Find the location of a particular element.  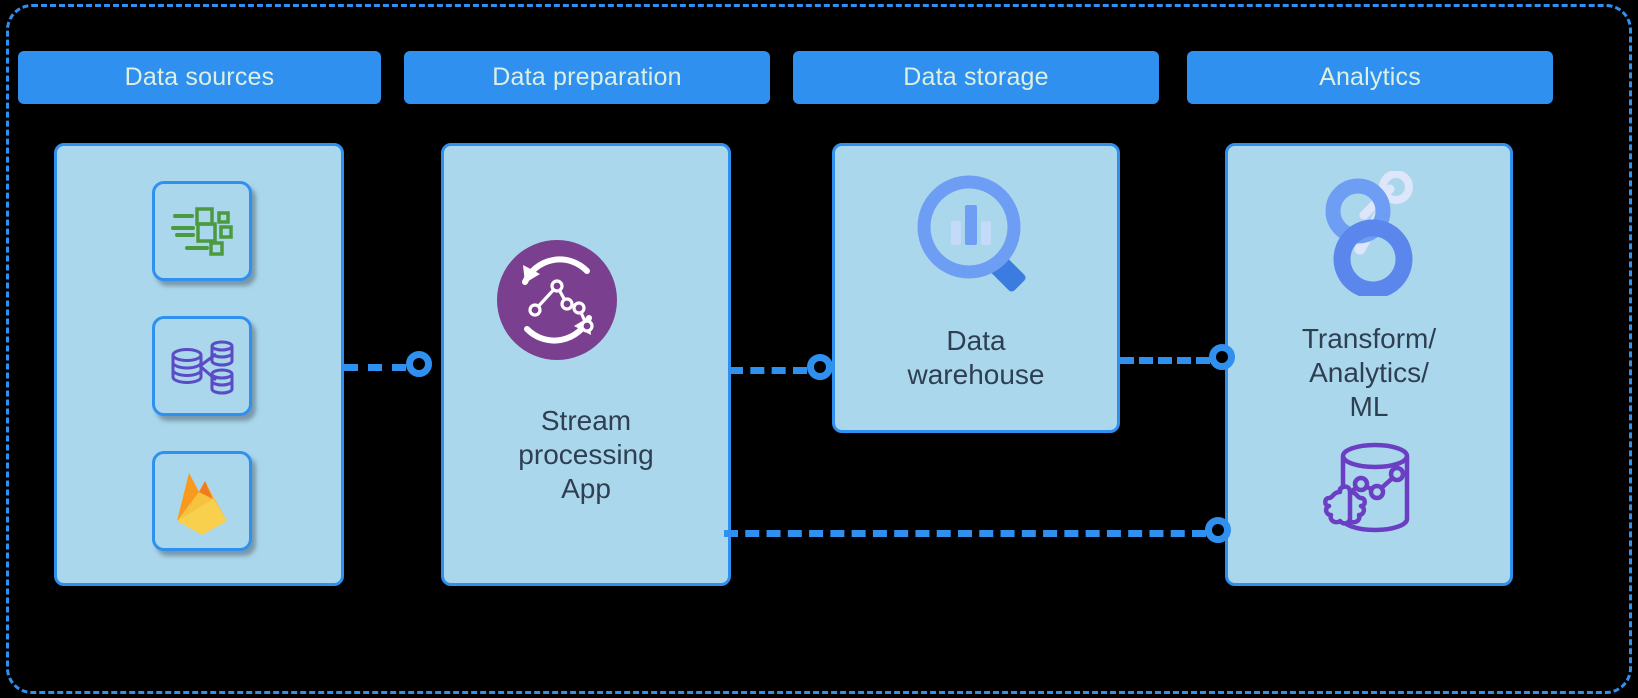

dataflow-icon-wrap is located at coordinates (1373, 235).